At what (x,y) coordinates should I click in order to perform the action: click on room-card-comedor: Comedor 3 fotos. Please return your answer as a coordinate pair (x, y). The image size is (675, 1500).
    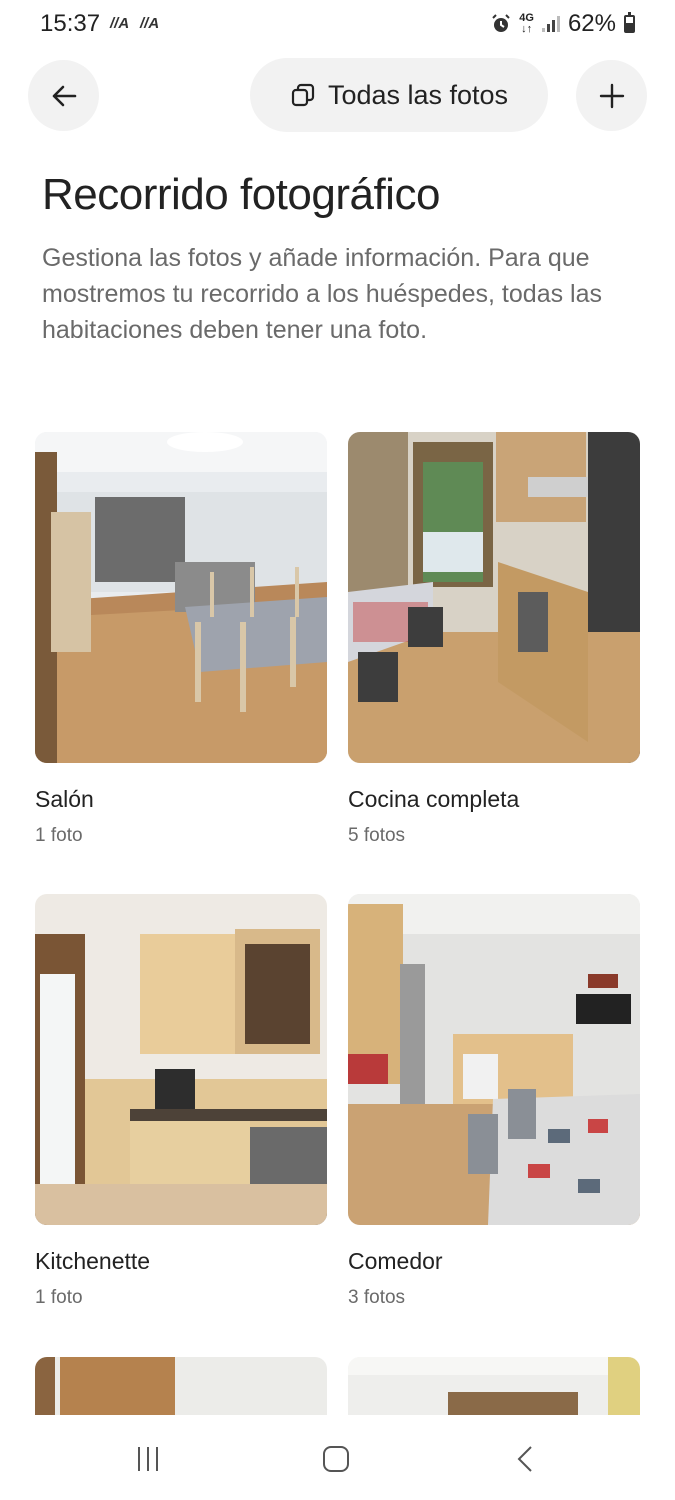
    Looking at the image, I should click on (494, 1101).